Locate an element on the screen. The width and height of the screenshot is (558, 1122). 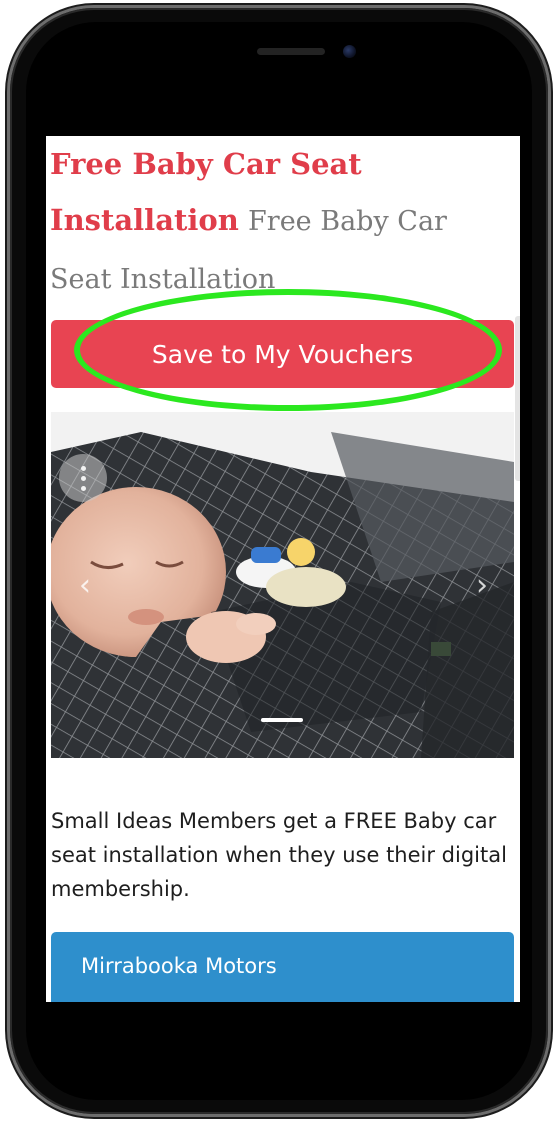
carousel-slide-indicator is located at coordinates (282, 720).